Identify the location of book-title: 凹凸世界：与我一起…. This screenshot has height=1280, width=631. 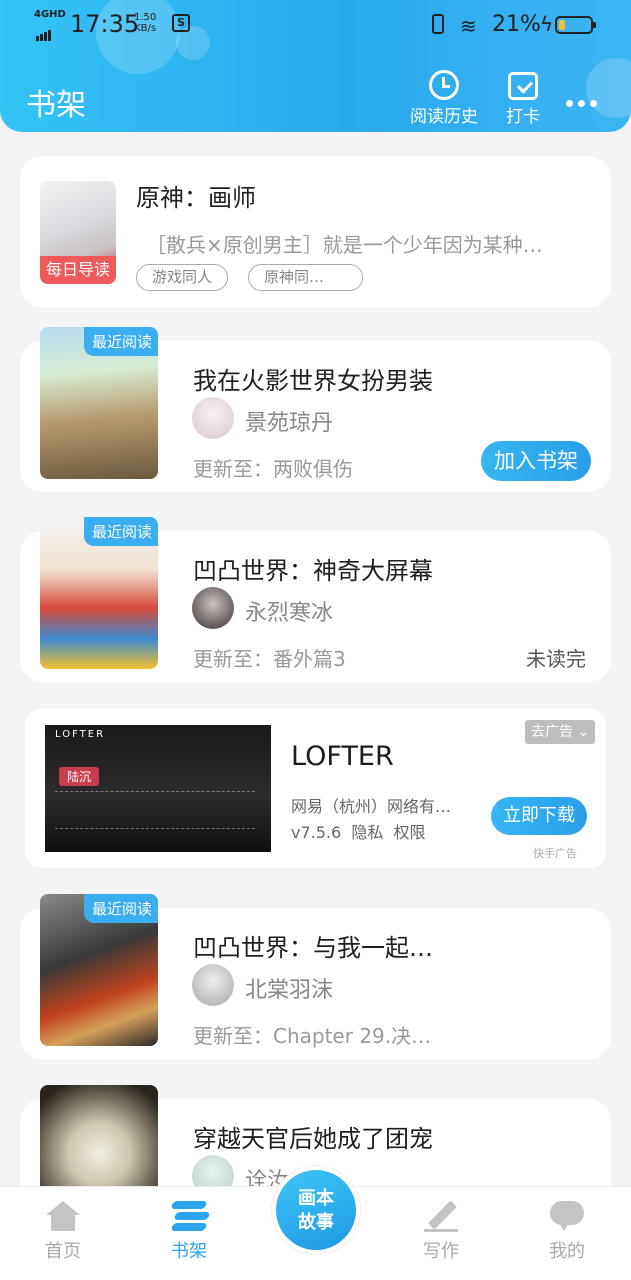
(313, 948).